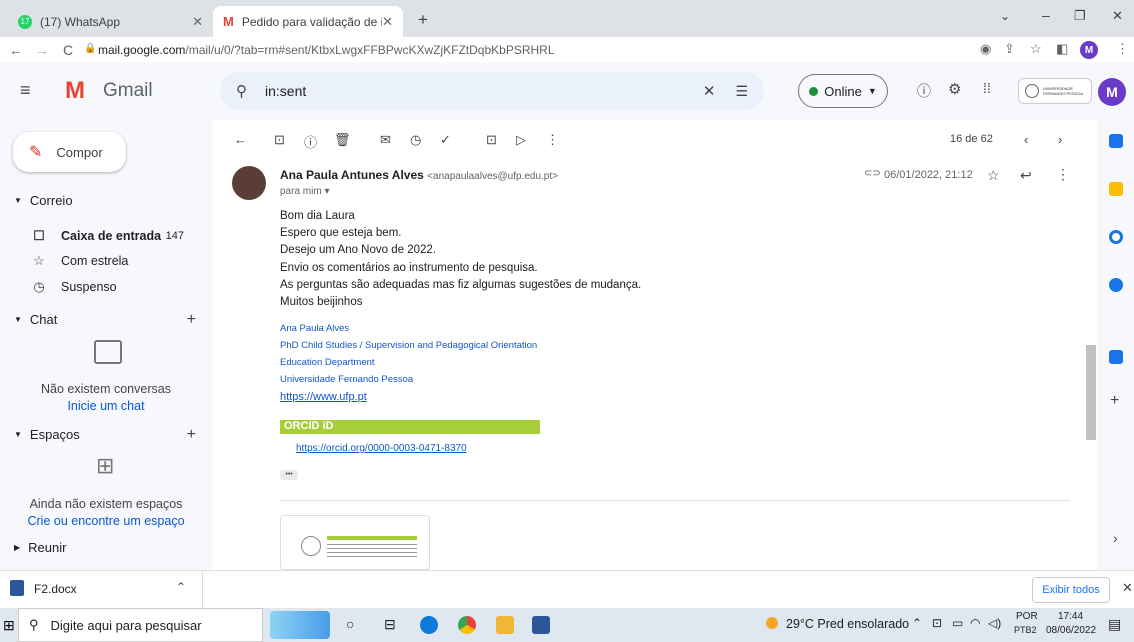  What do you see at coordinates (350, 624) in the screenshot?
I see `cortana-icon: ○` at bounding box center [350, 624].